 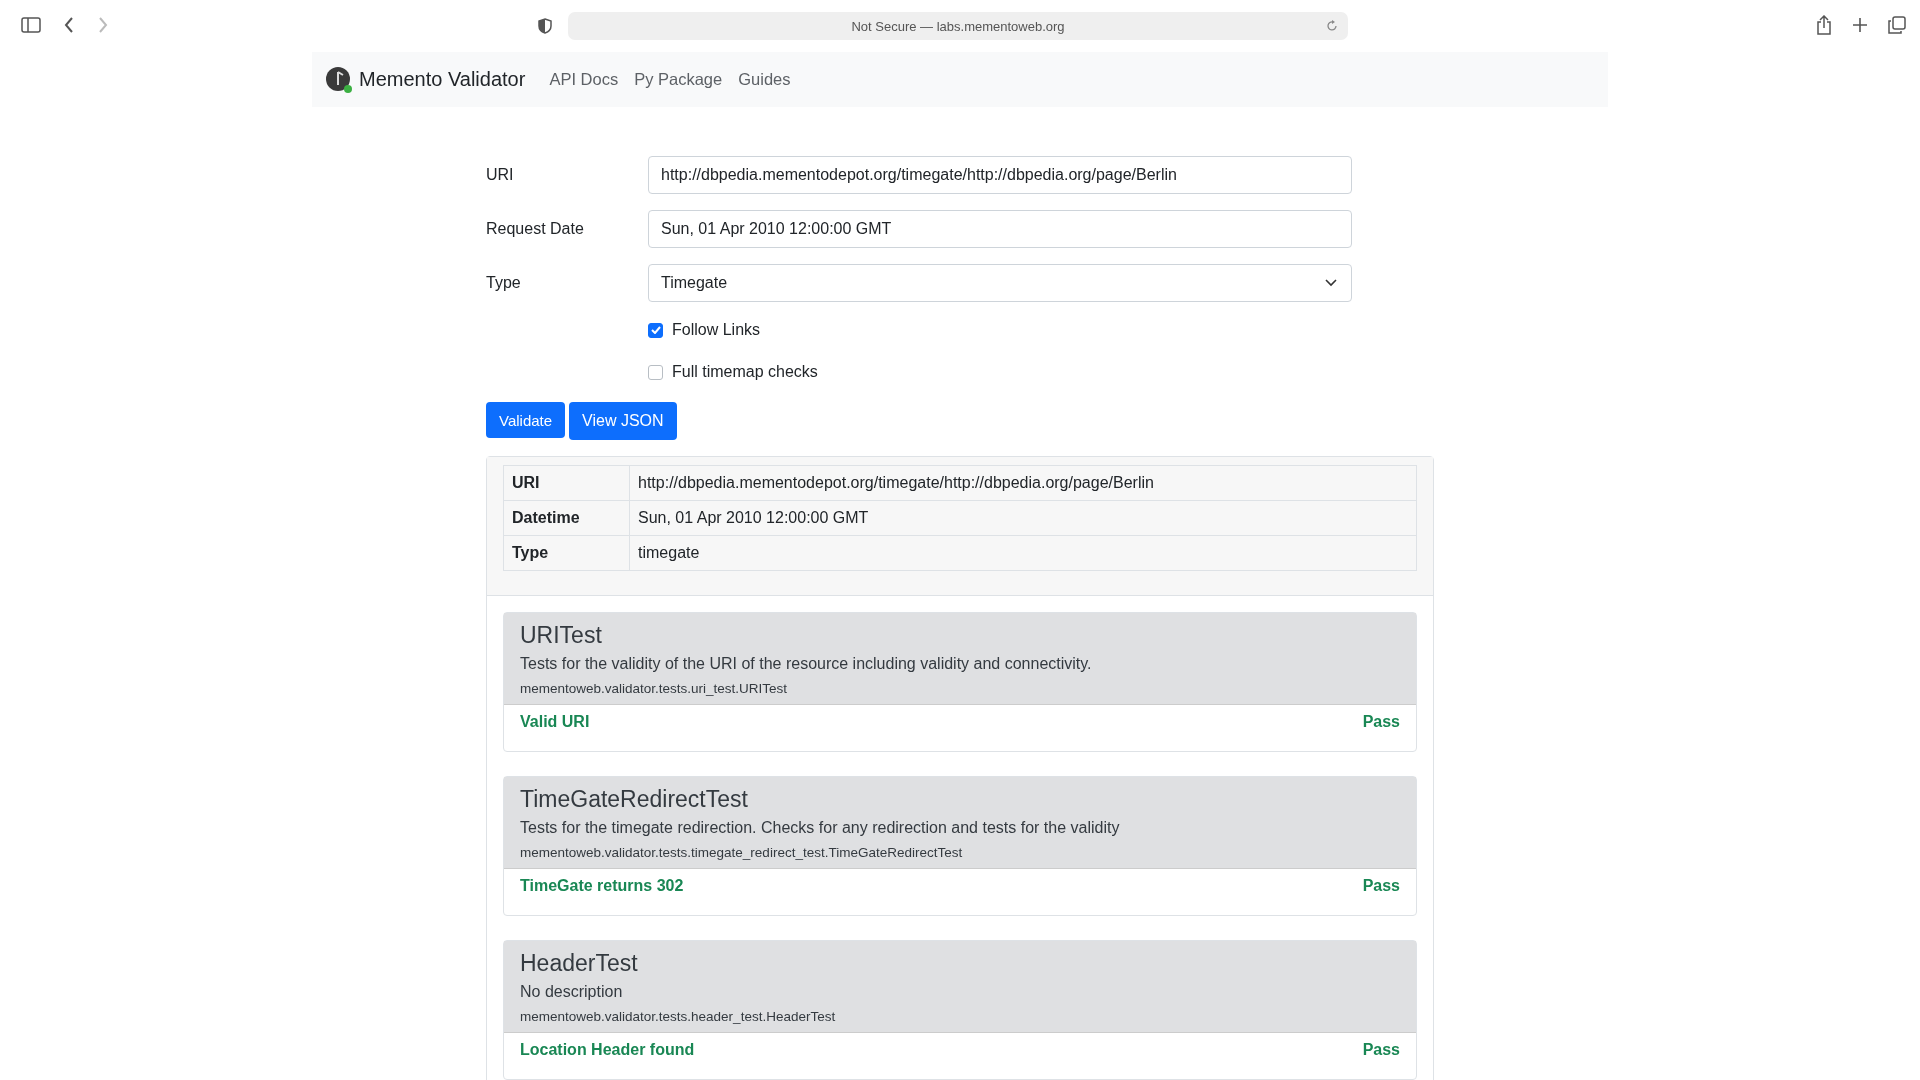 What do you see at coordinates (1023, 518) in the screenshot?
I see `table-cell: Sun, 01 Apr 2010 12:00:00 GMT` at bounding box center [1023, 518].